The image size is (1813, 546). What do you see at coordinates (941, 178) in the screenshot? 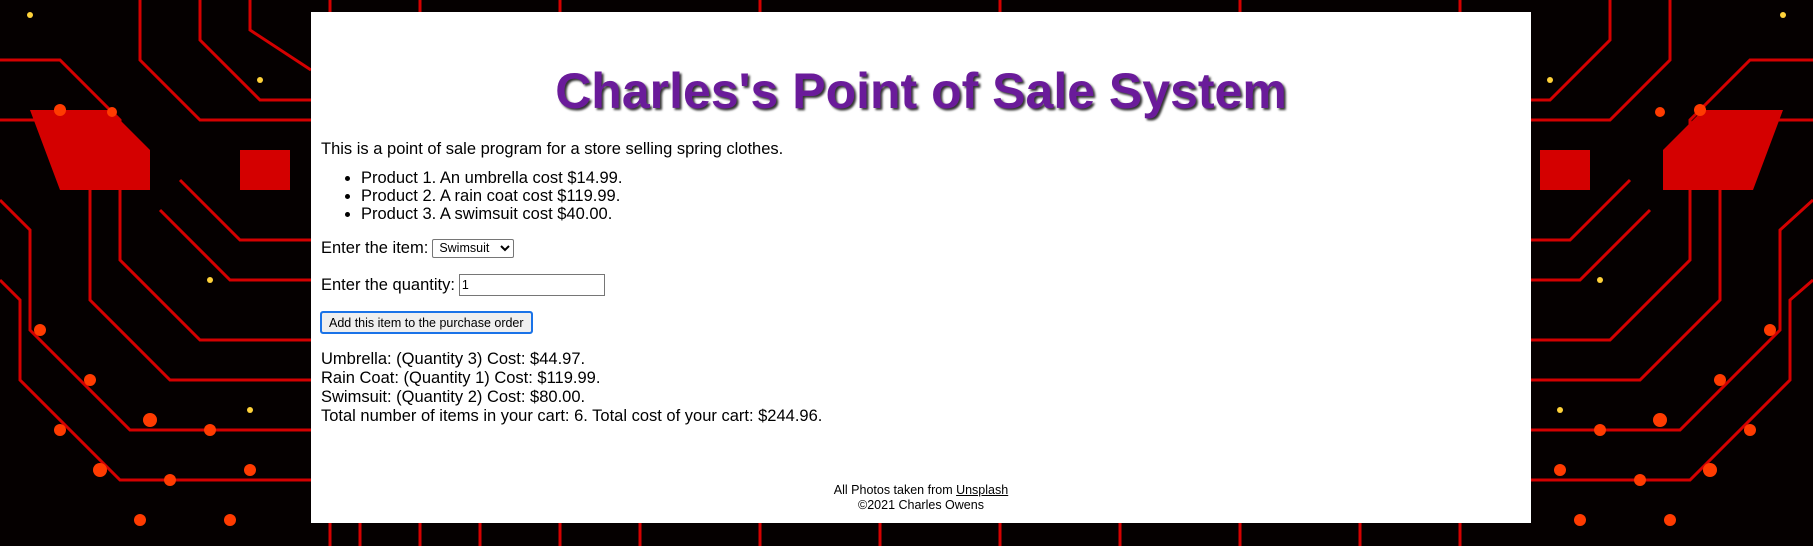
I see `product-item: Product 1. An umbrella cost $14.99.` at bounding box center [941, 178].